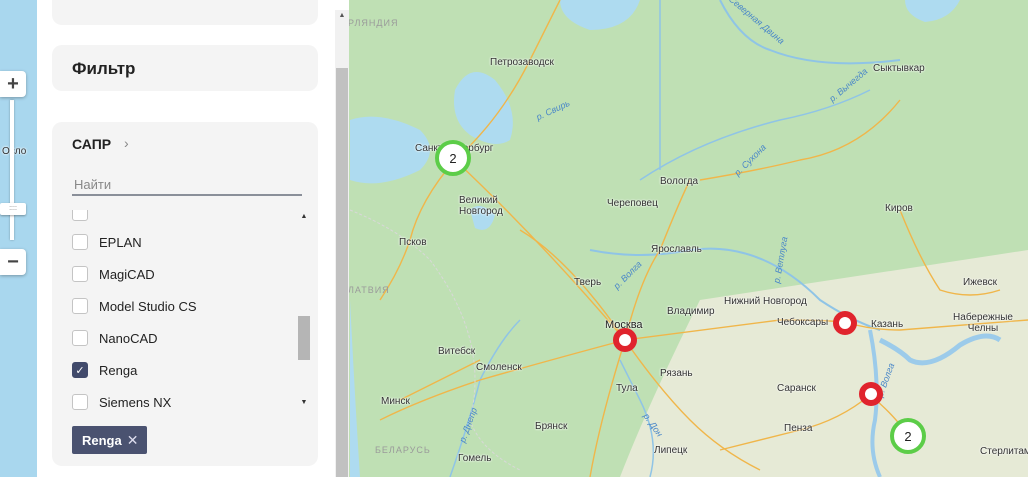 The width and height of the screenshot is (1028, 477). Describe the element at coordinates (133, 440) in the screenshot. I see `close-icon: ✕` at that location.